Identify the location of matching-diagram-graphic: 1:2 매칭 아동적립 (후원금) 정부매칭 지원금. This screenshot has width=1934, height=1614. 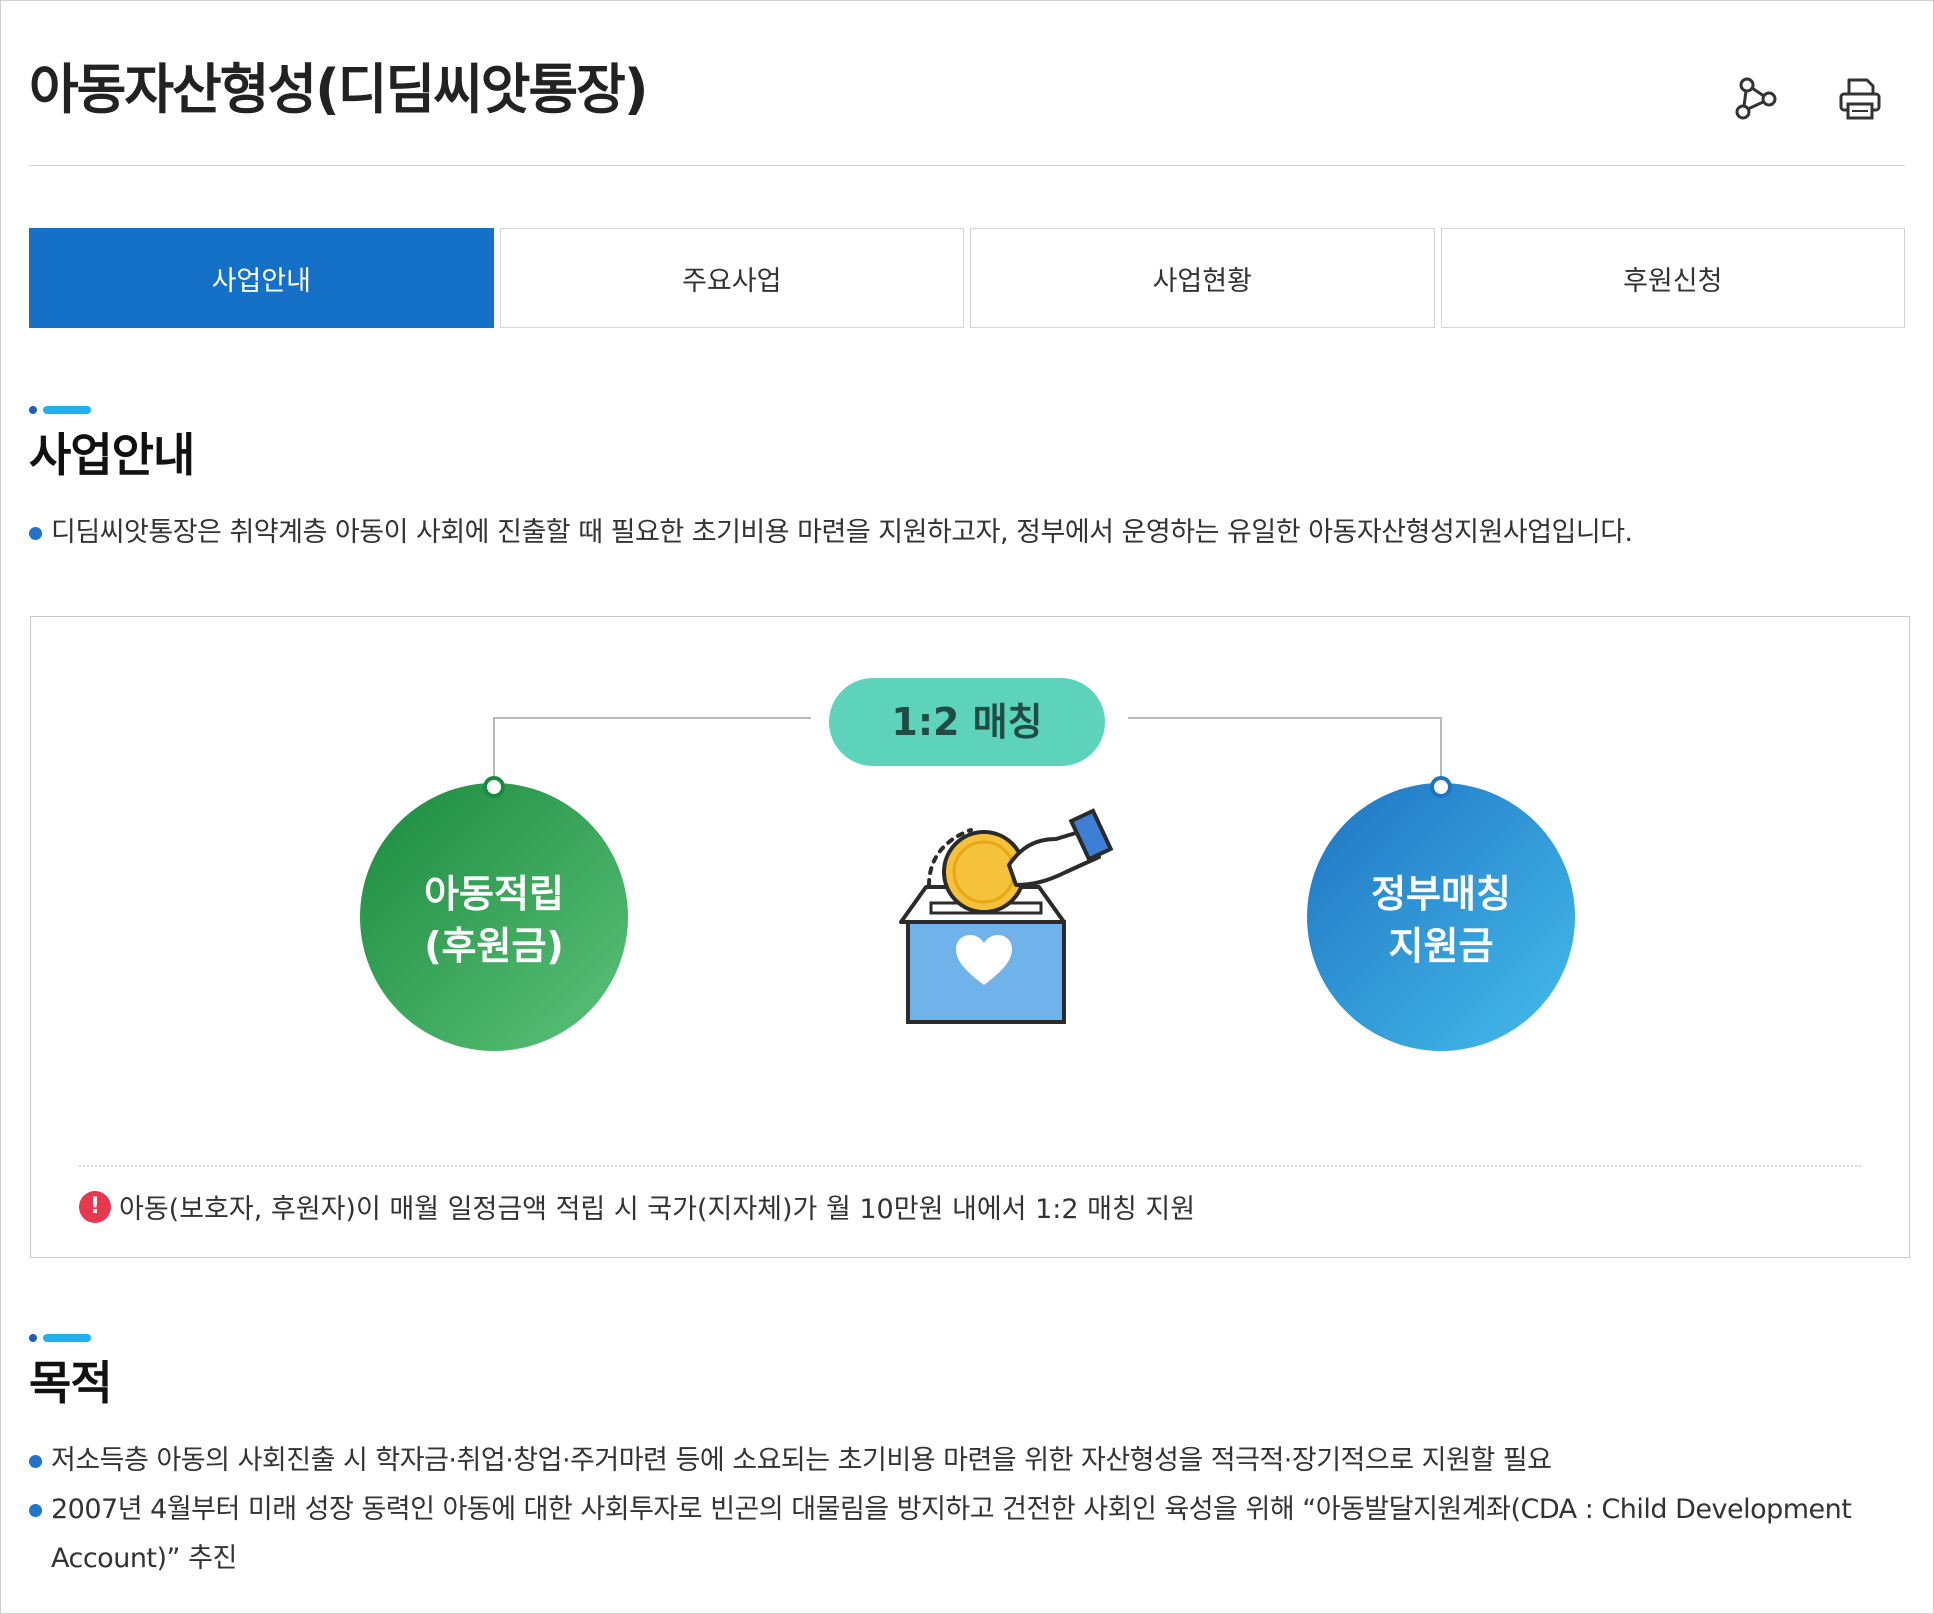
(967, 864).